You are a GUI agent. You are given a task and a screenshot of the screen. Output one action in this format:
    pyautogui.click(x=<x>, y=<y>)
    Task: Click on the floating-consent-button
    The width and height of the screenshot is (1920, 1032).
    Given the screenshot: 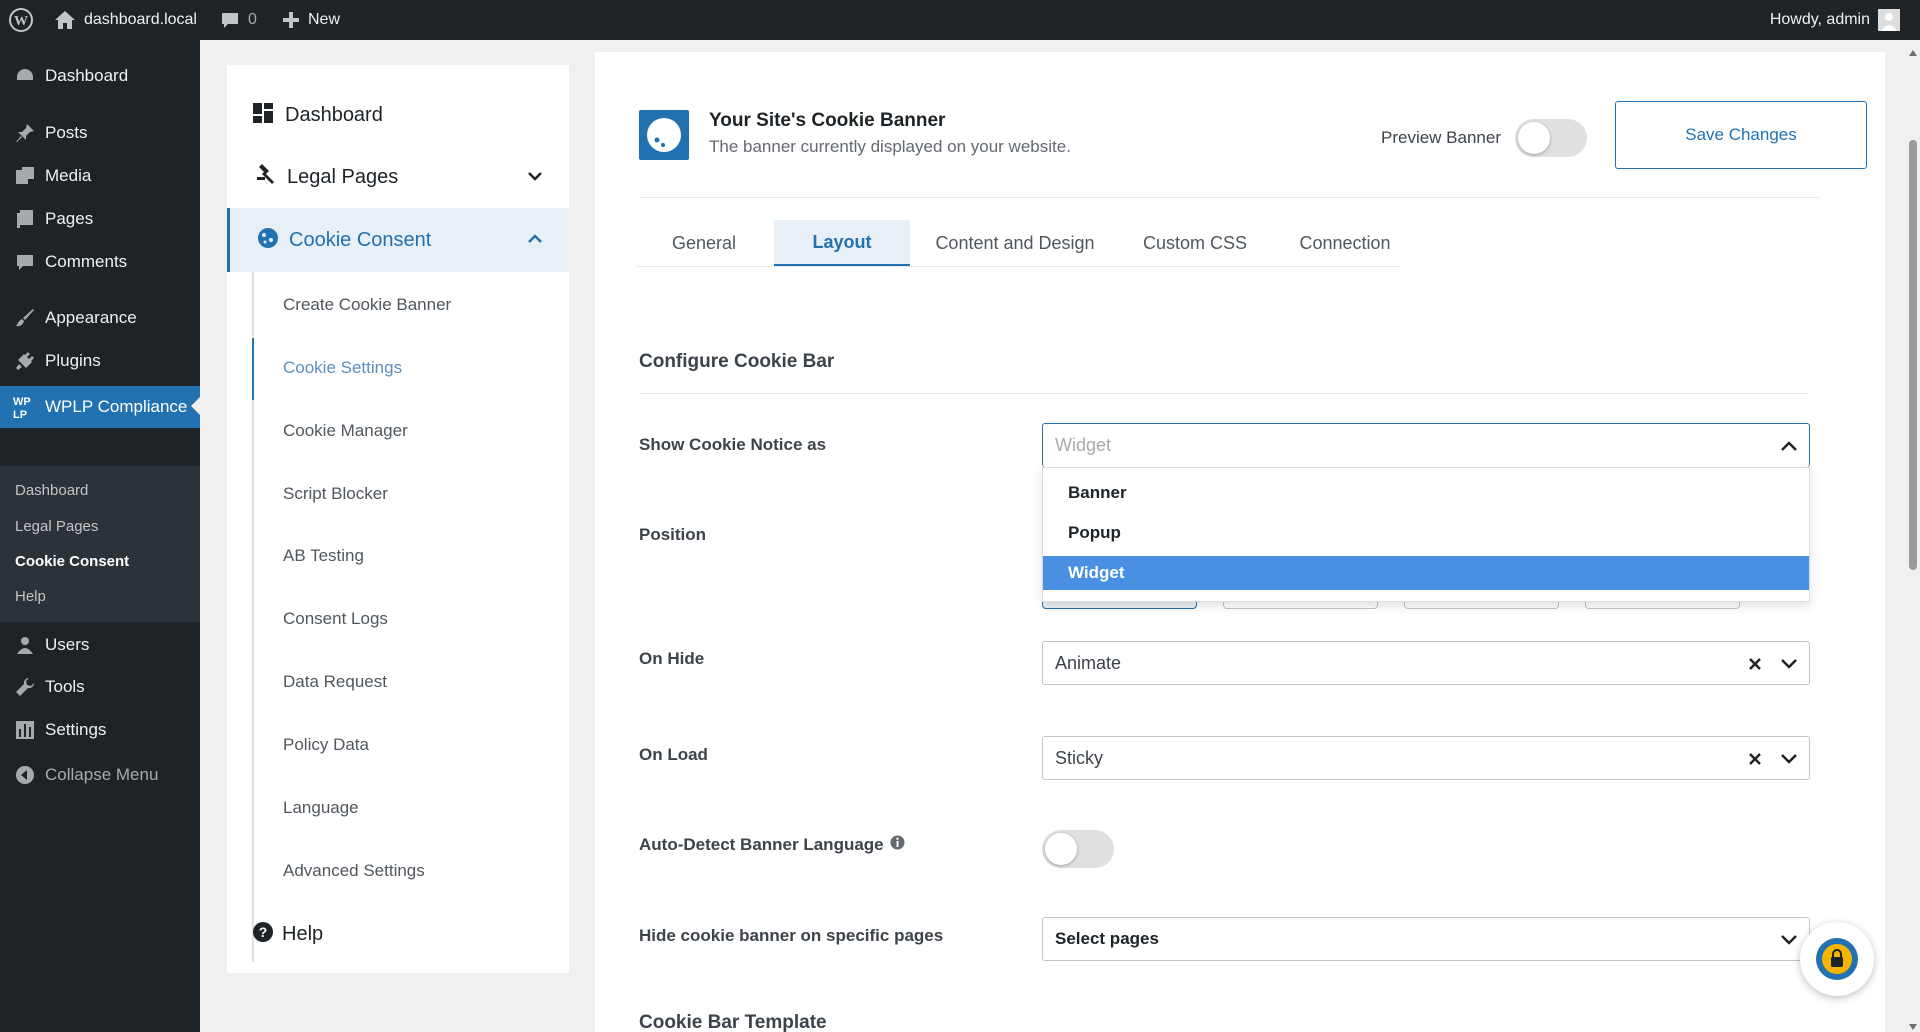 What is the action you would take?
    pyautogui.click(x=1837, y=959)
    